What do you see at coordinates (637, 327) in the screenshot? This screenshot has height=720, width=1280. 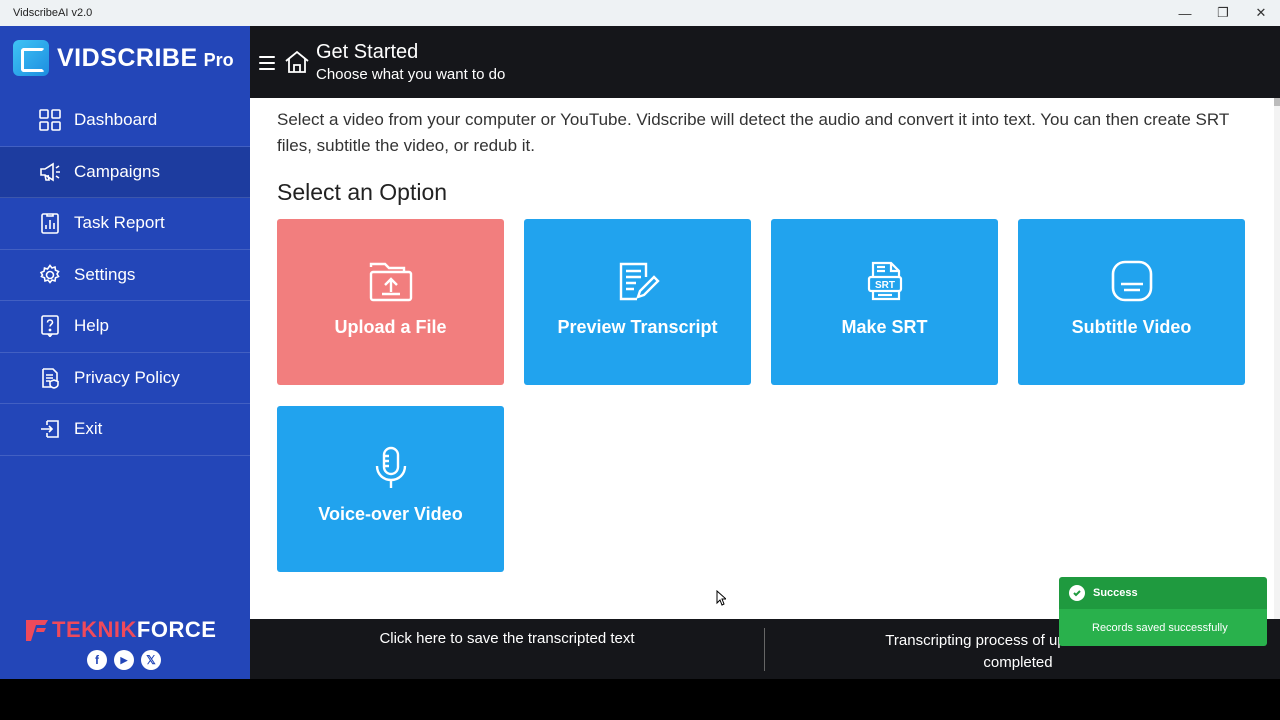 I see `card-label: Preview Transcript` at bounding box center [637, 327].